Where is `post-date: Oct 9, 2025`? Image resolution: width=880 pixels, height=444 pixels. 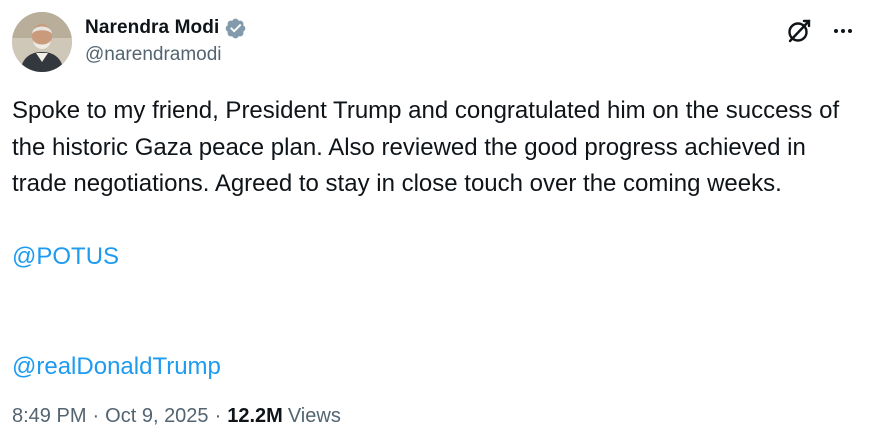
post-date: Oct 9, 2025 is located at coordinates (156, 416).